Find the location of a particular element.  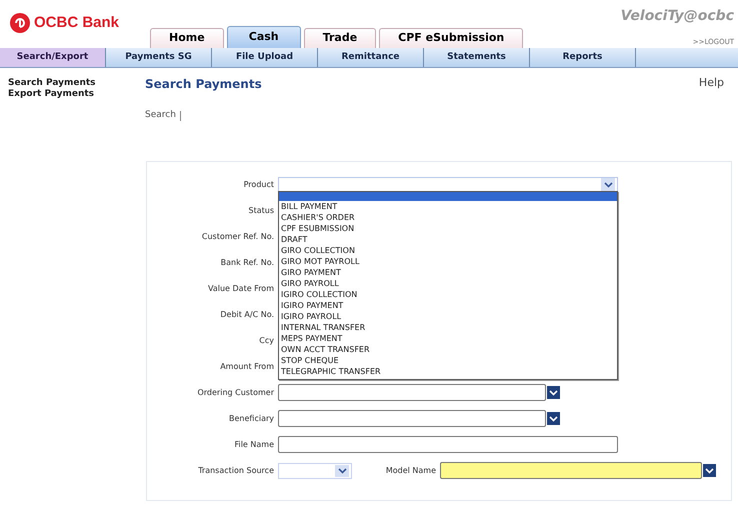

field-label: Product is located at coordinates (258, 184).